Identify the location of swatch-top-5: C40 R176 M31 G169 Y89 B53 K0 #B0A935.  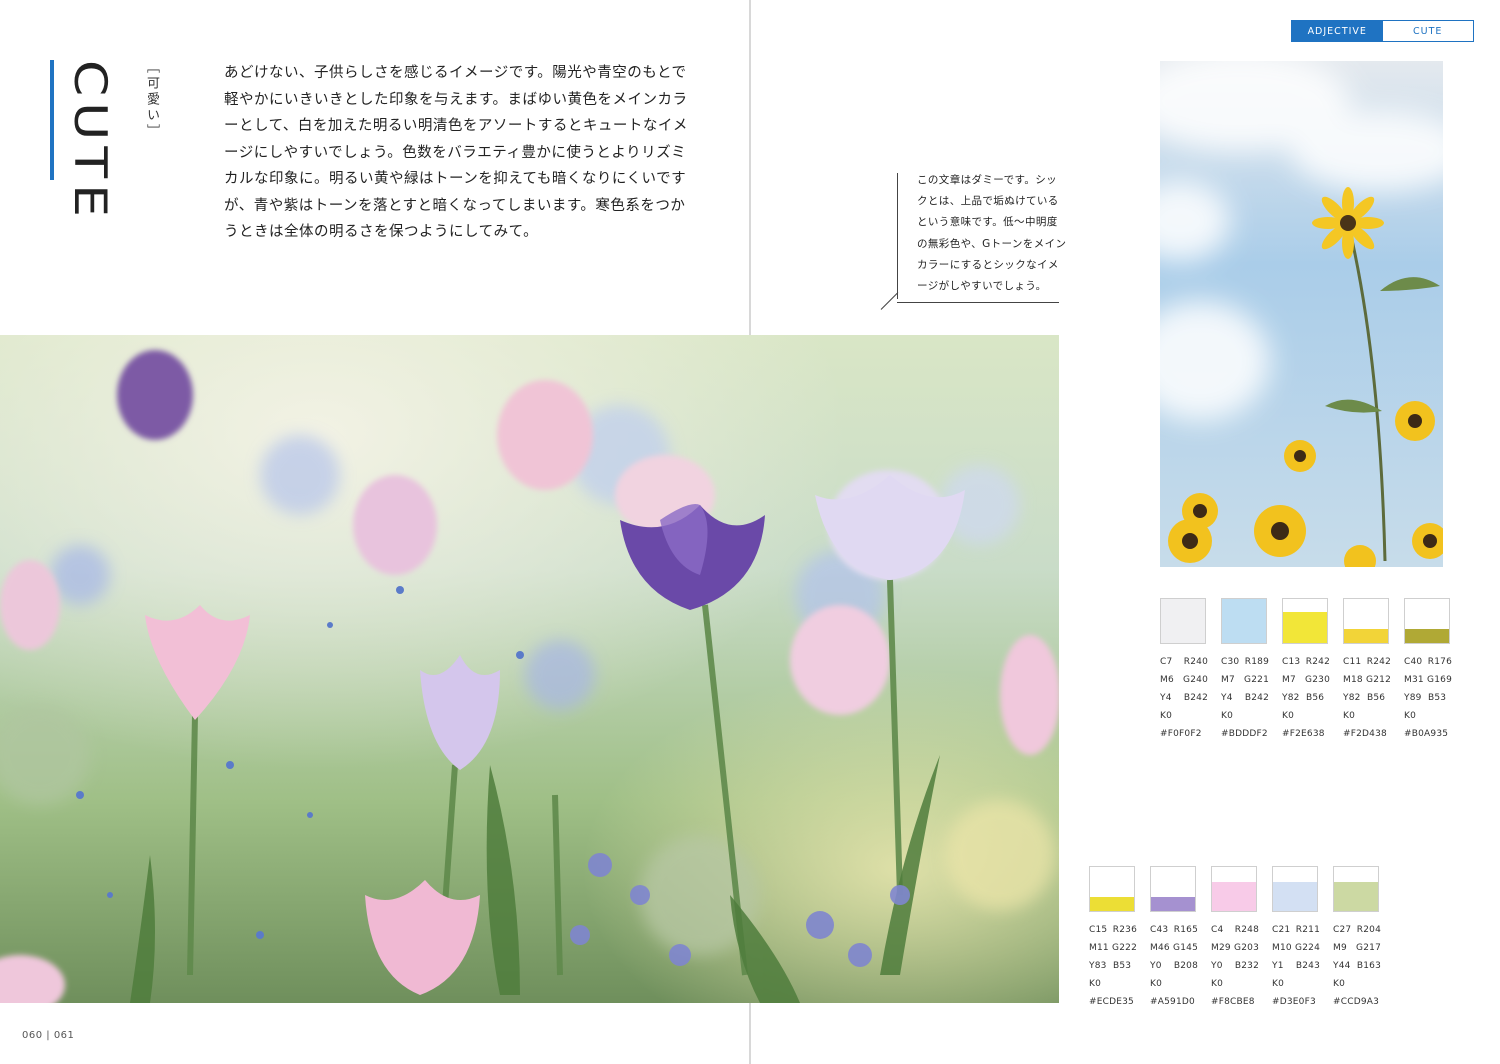
(1428, 670).